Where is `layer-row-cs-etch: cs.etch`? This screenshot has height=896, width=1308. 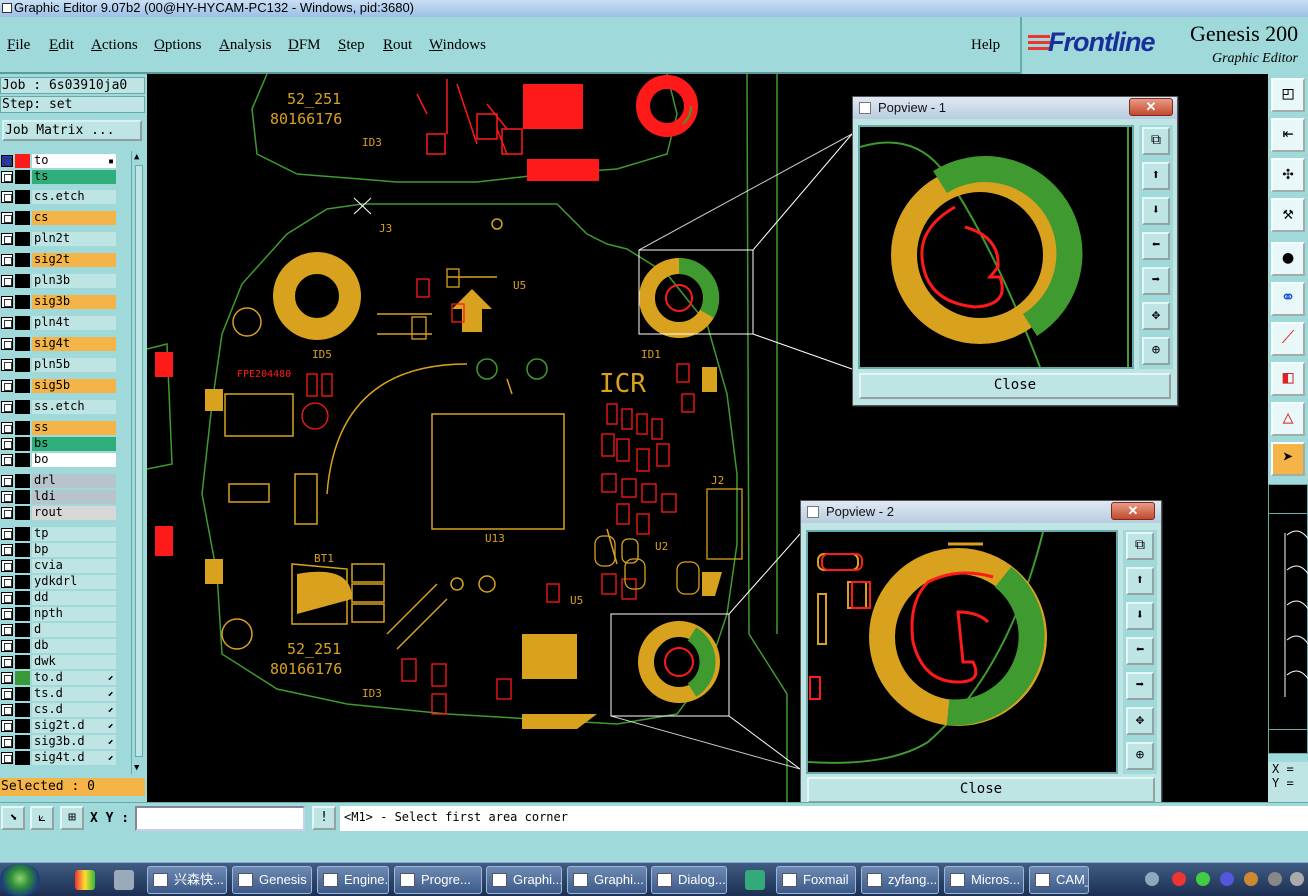
layer-row-cs-etch: cs.etch is located at coordinates (66, 196).